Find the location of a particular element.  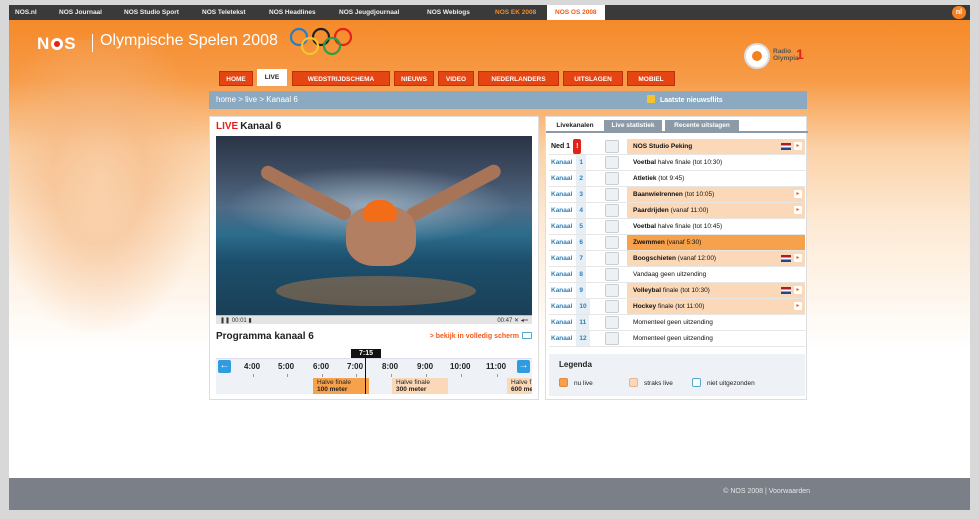

tab-nederlanders: NEDERLANDERS is located at coordinates (518, 78).